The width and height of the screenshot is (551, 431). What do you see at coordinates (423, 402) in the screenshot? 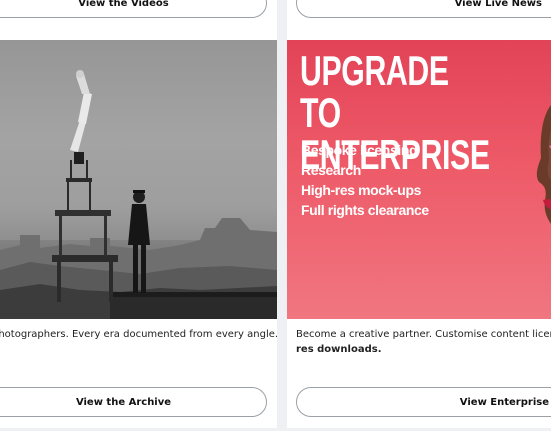
I see `view-enterprise-button: View Enterprise` at bounding box center [423, 402].